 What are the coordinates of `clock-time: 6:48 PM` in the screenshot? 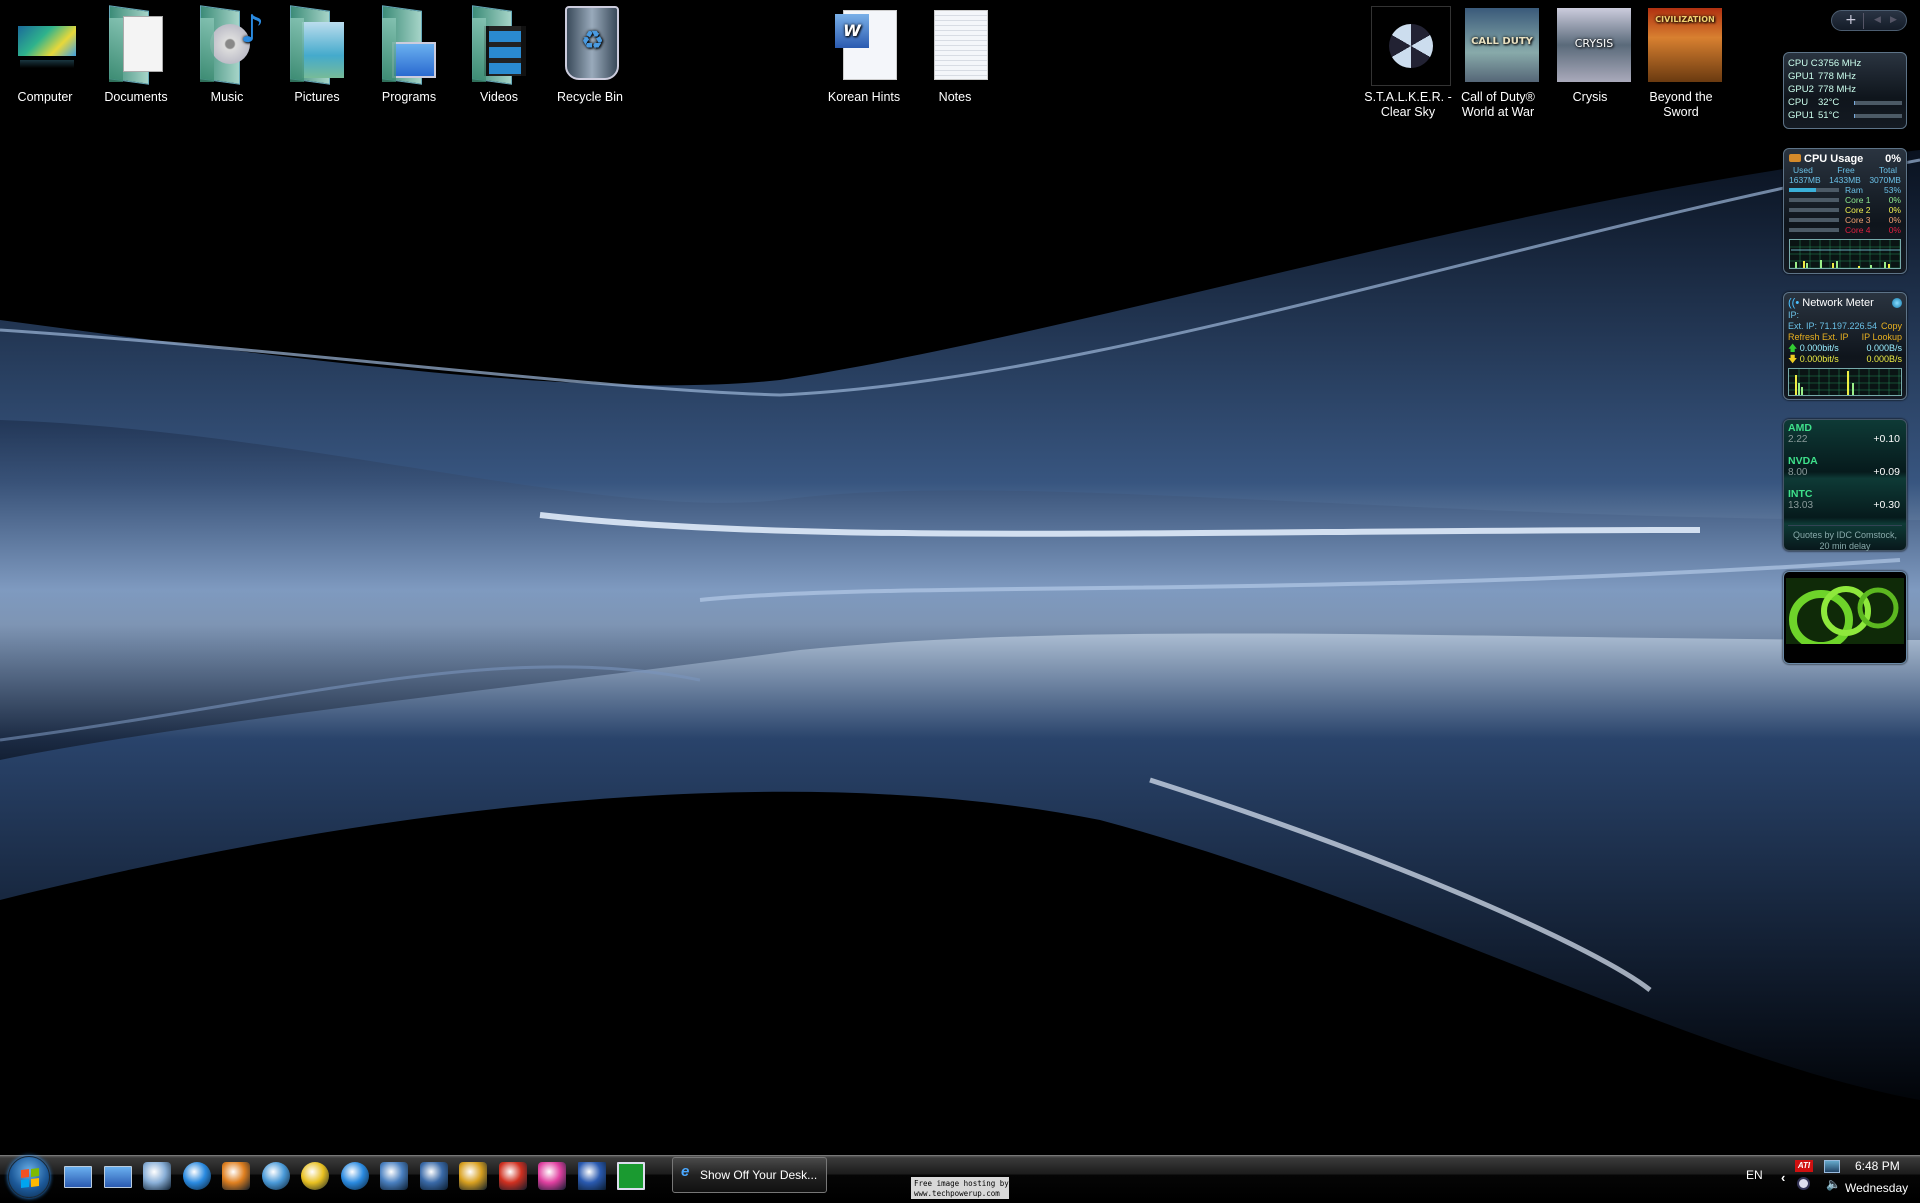 It's located at (1877, 1166).